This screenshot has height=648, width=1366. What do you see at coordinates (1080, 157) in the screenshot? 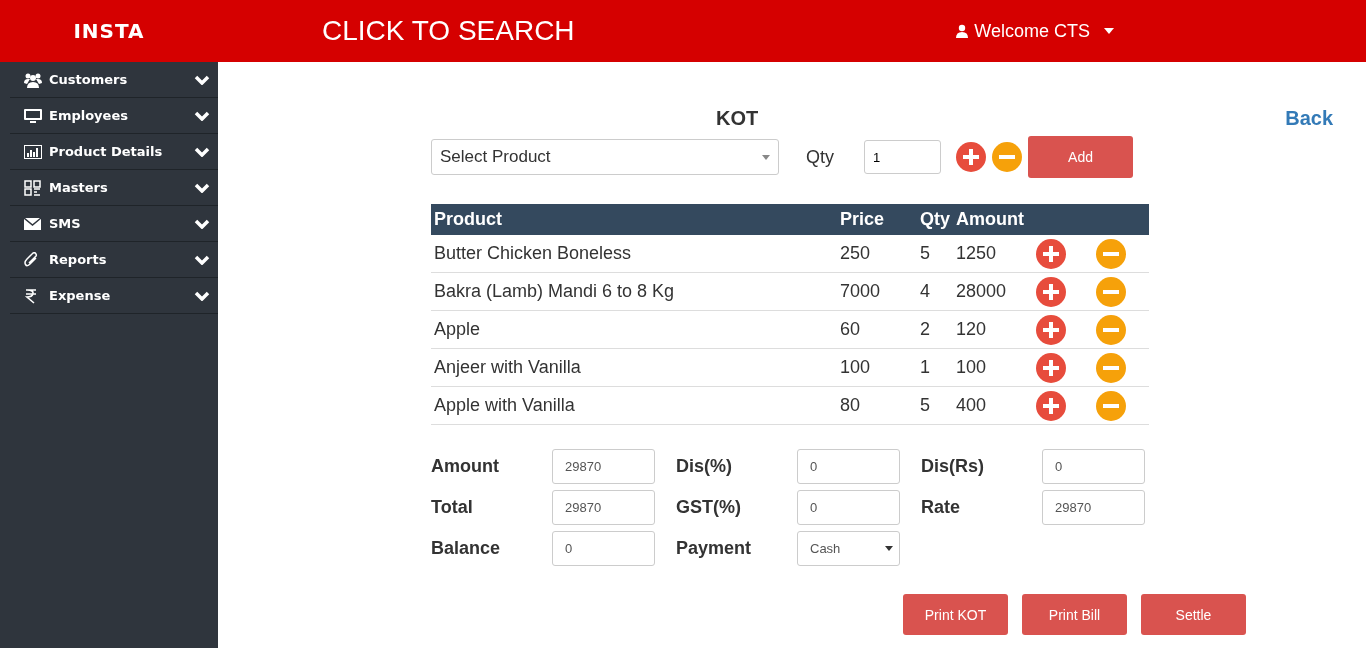
I see `add-button: Add` at bounding box center [1080, 157].